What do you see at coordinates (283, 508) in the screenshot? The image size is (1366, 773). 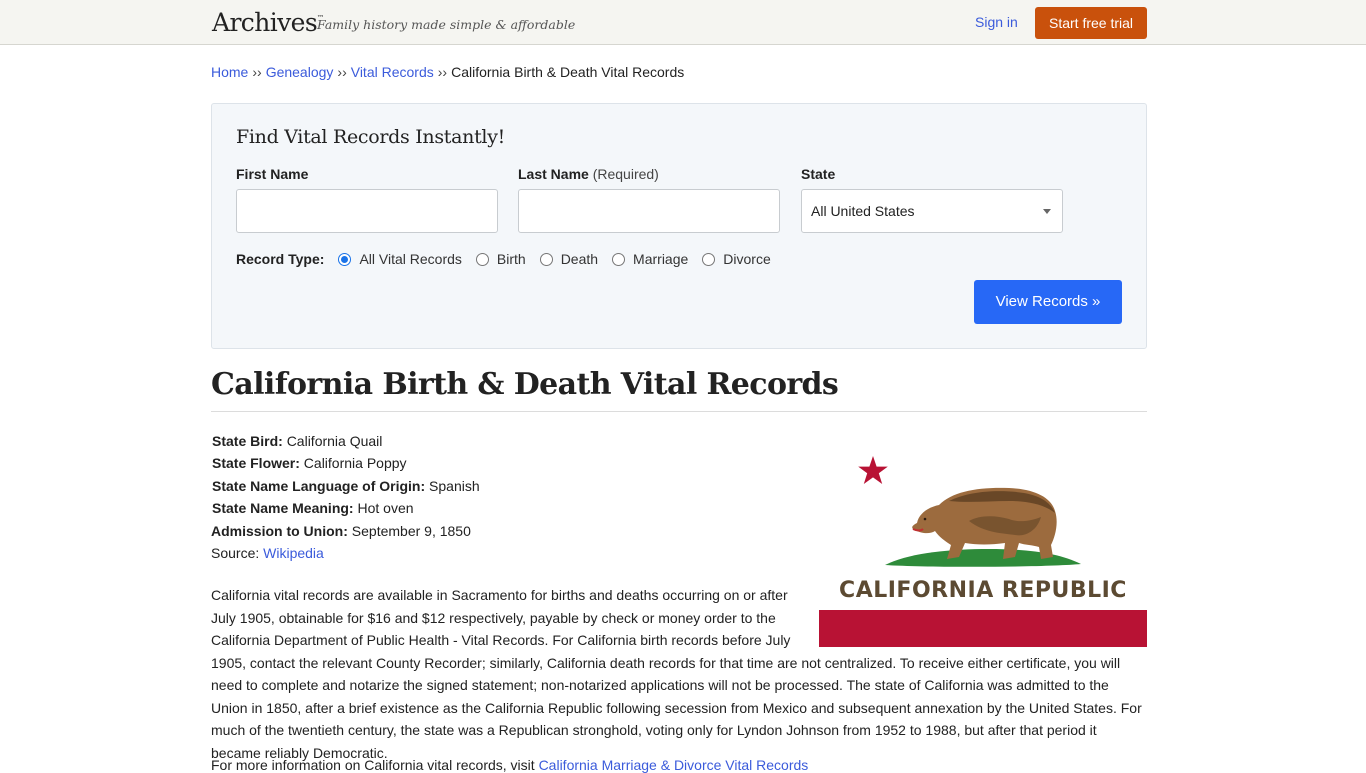 I see `fact-label: State Name Meaning:` at bounding box center [283, 508].